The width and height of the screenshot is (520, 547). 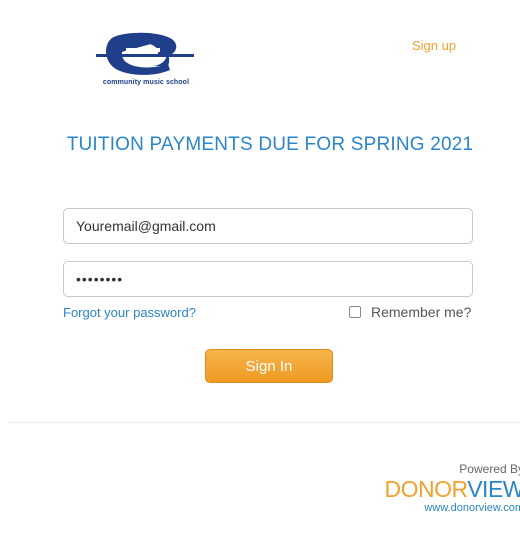 I want to click on remember-me-checkbox, so click(x=355, y=312).